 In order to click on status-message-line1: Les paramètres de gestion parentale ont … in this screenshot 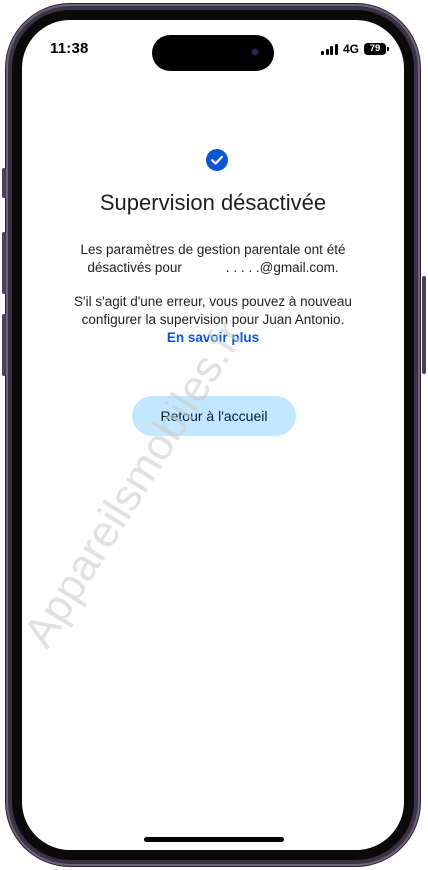, I will do `click(213, 249)`.